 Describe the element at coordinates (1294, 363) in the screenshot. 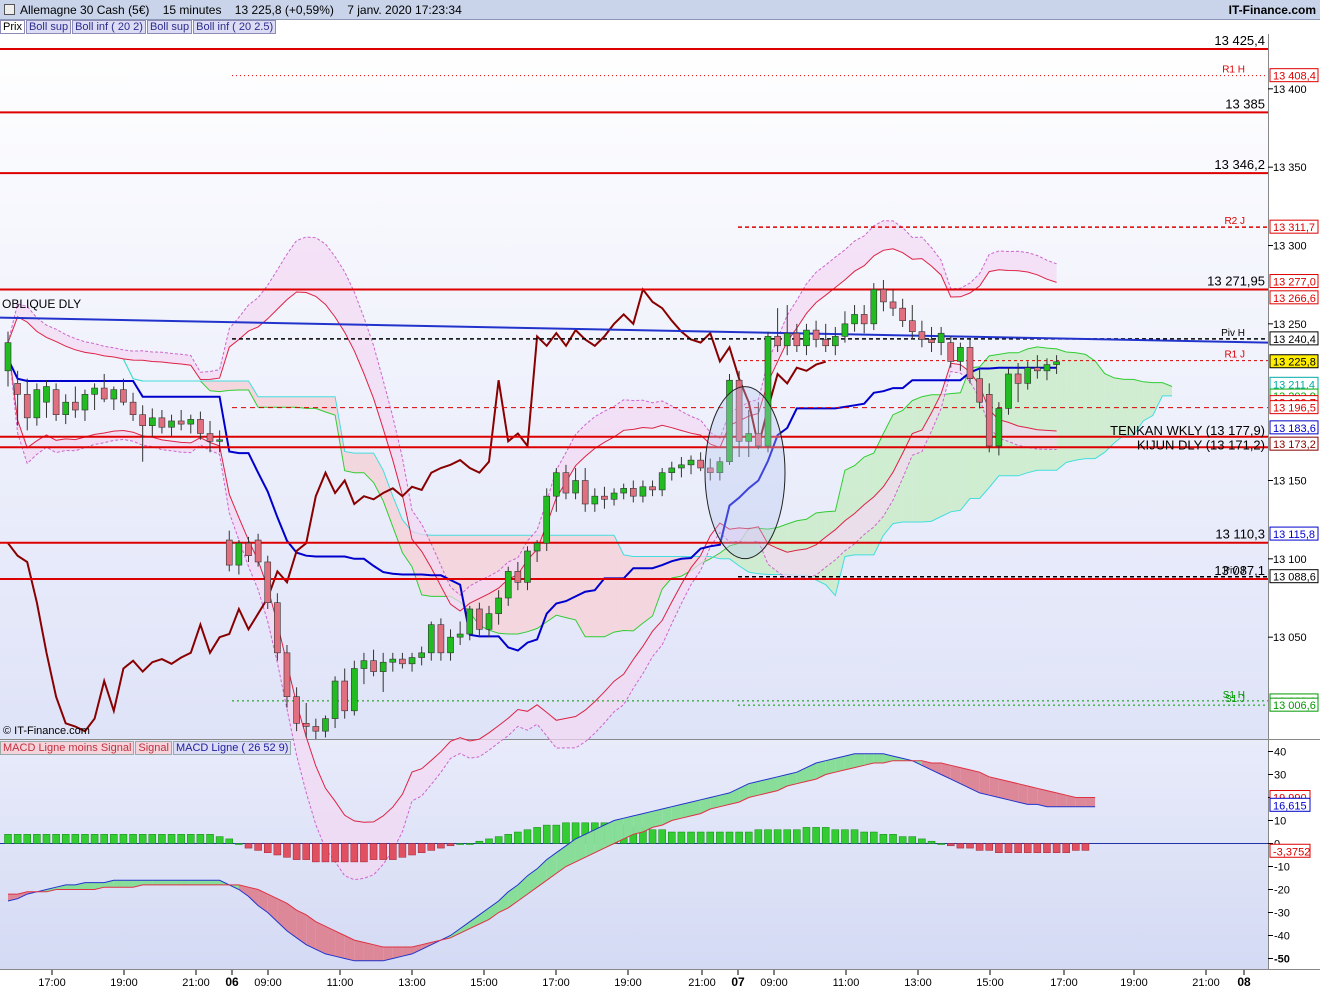

I see `price-tag-value: 13 225,8` at that location.